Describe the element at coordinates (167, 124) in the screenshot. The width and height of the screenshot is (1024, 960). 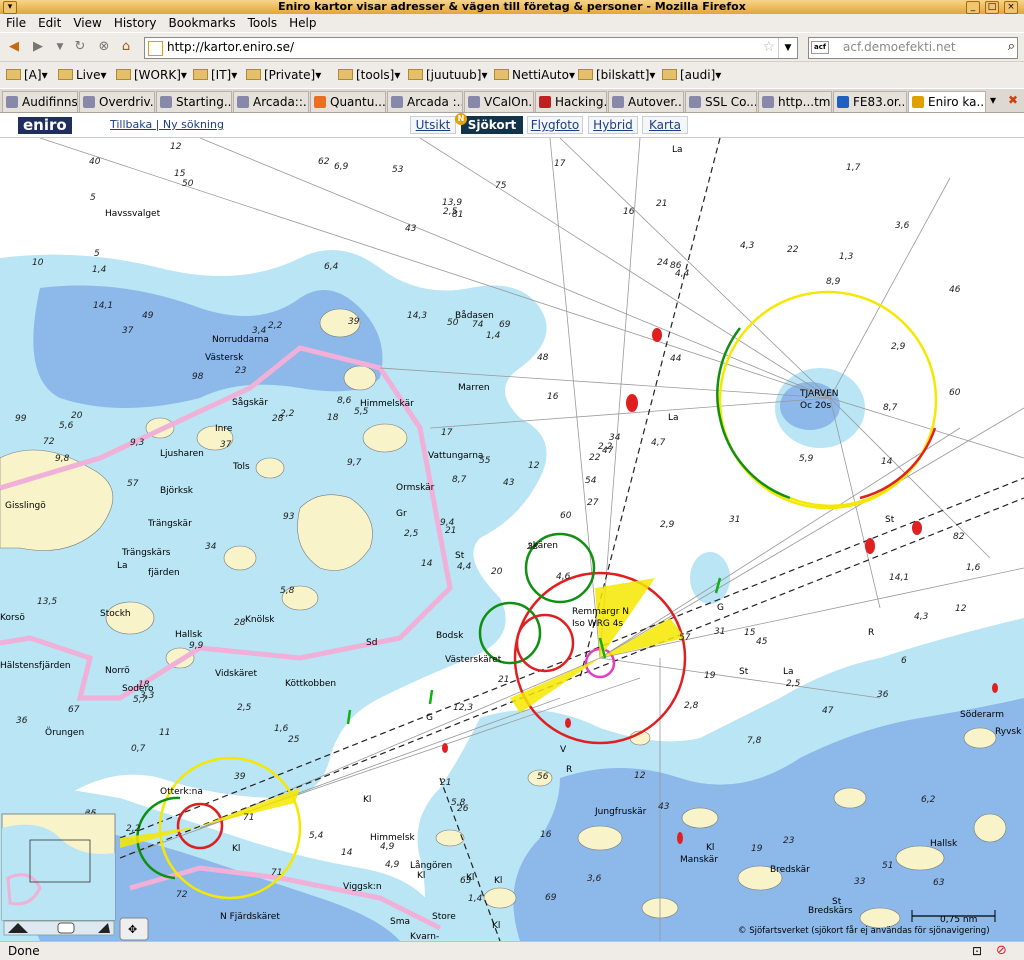
I see `back-new-search-link: Tillbaka | Ny sökning` at that location.